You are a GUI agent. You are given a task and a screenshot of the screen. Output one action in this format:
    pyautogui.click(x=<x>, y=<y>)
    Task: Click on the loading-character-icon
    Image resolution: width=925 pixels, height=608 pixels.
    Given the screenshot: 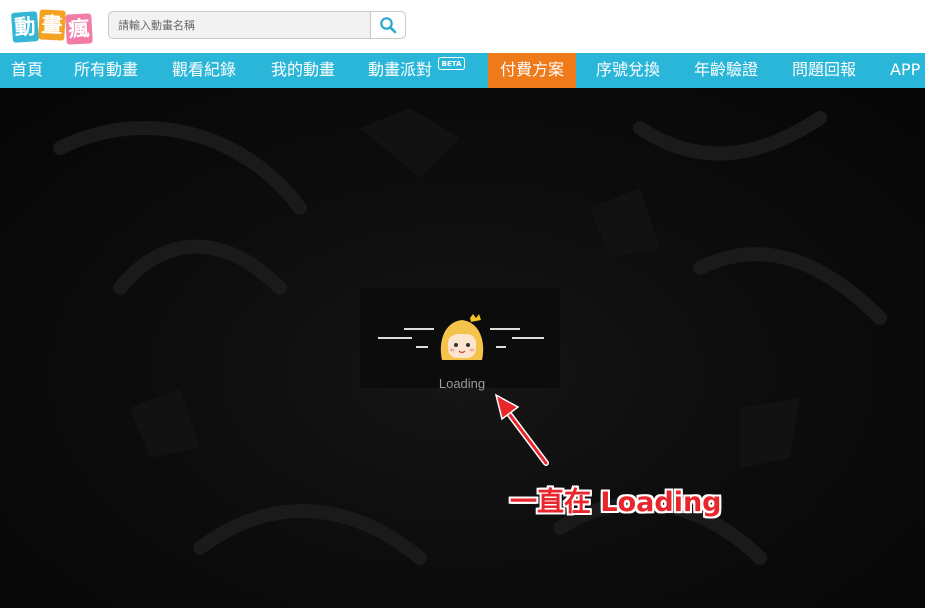 What is the action you would take?
    pyautogui.click(x=461, y=337)
    